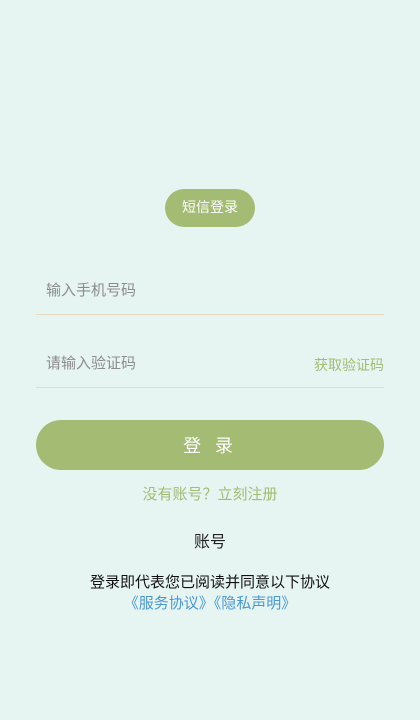 The image size is (420, 720). Describe the element at coordinates (210, 540) in the screenshot. I see `account-login-link: 账号` at that location.